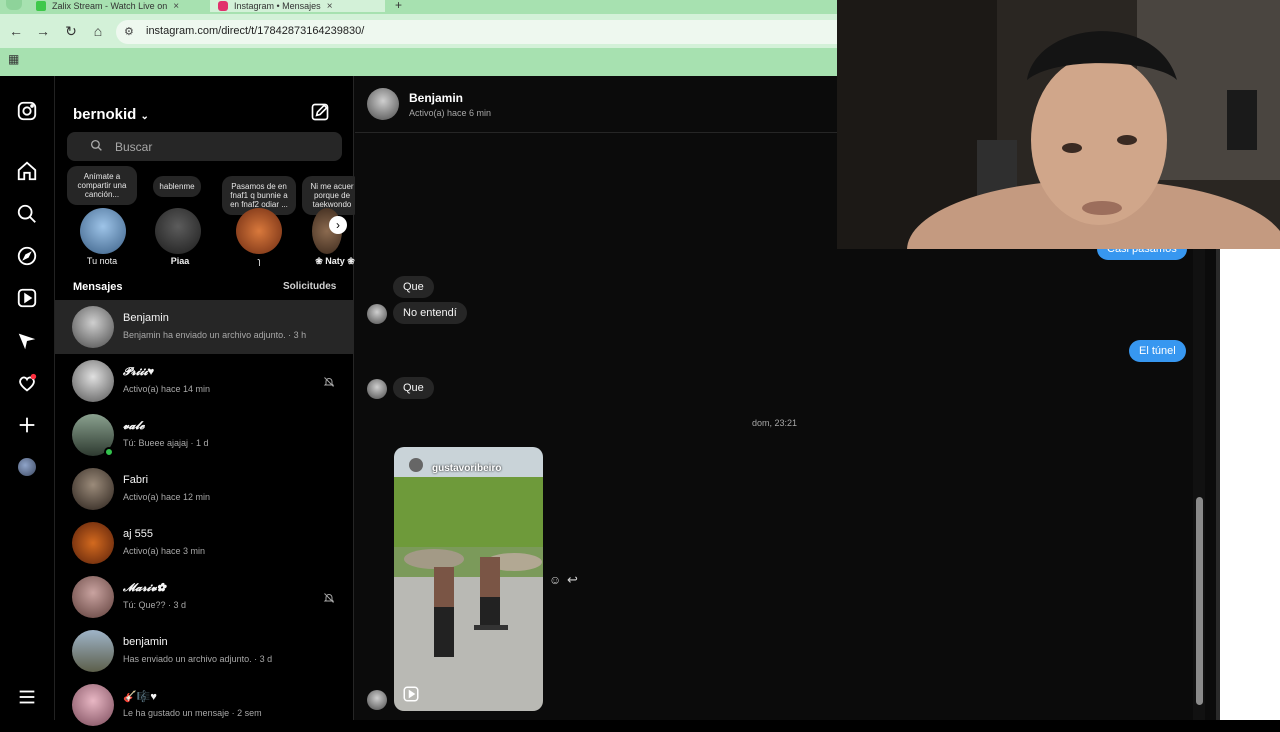  What do you see at coordinates (43, 31) in the screenshot?
I see `forward-icon: →` at bounding box center [43, 31].